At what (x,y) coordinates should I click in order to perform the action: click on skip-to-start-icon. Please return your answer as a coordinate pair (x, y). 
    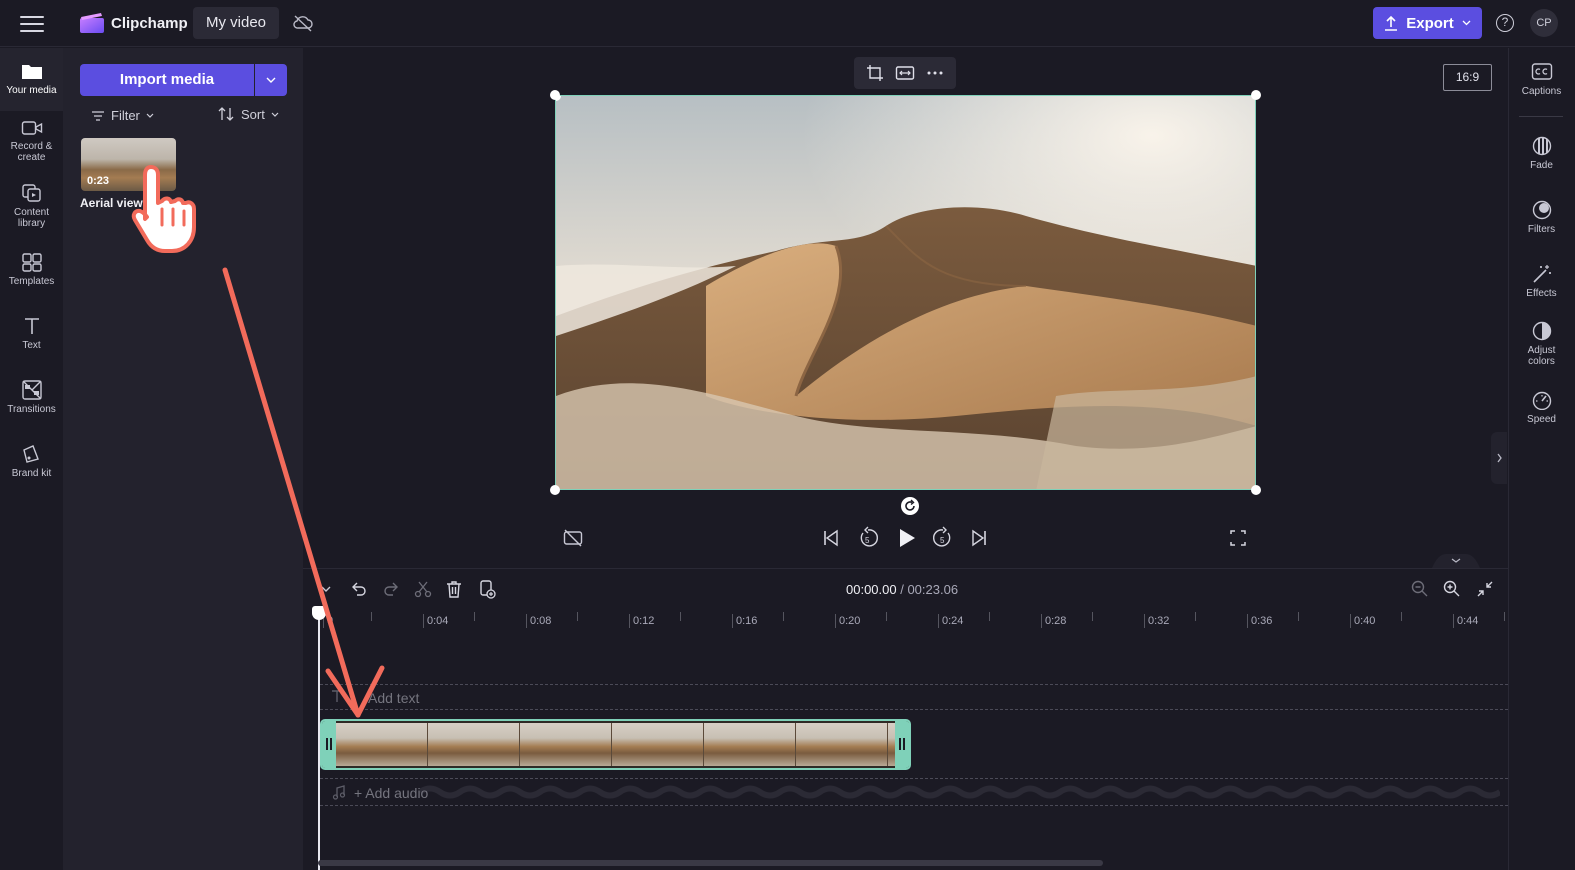
    Looking at the image, I should click on (831, 538).